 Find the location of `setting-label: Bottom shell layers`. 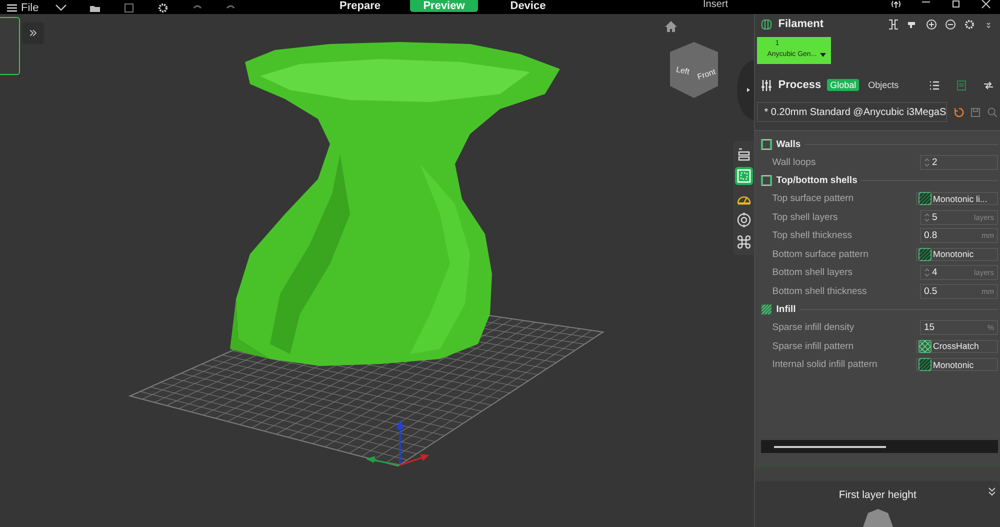

setting-label: Bottom shell layers is located at coordinates (813, 272).